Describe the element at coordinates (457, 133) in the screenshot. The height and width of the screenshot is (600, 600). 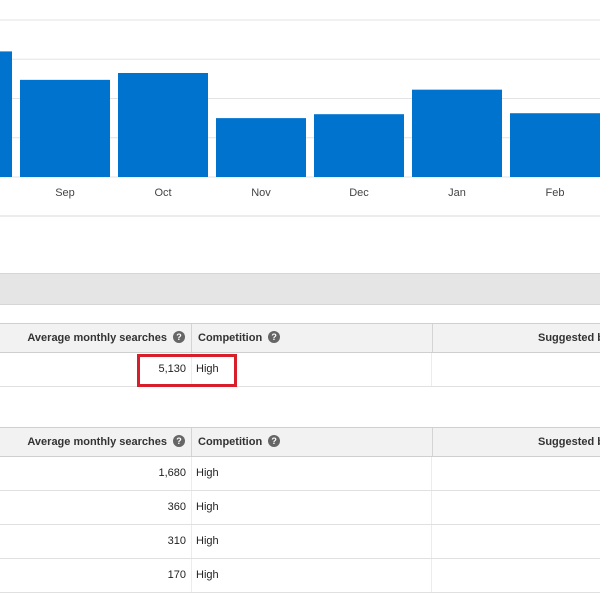
I see `bar-jan` at that location.